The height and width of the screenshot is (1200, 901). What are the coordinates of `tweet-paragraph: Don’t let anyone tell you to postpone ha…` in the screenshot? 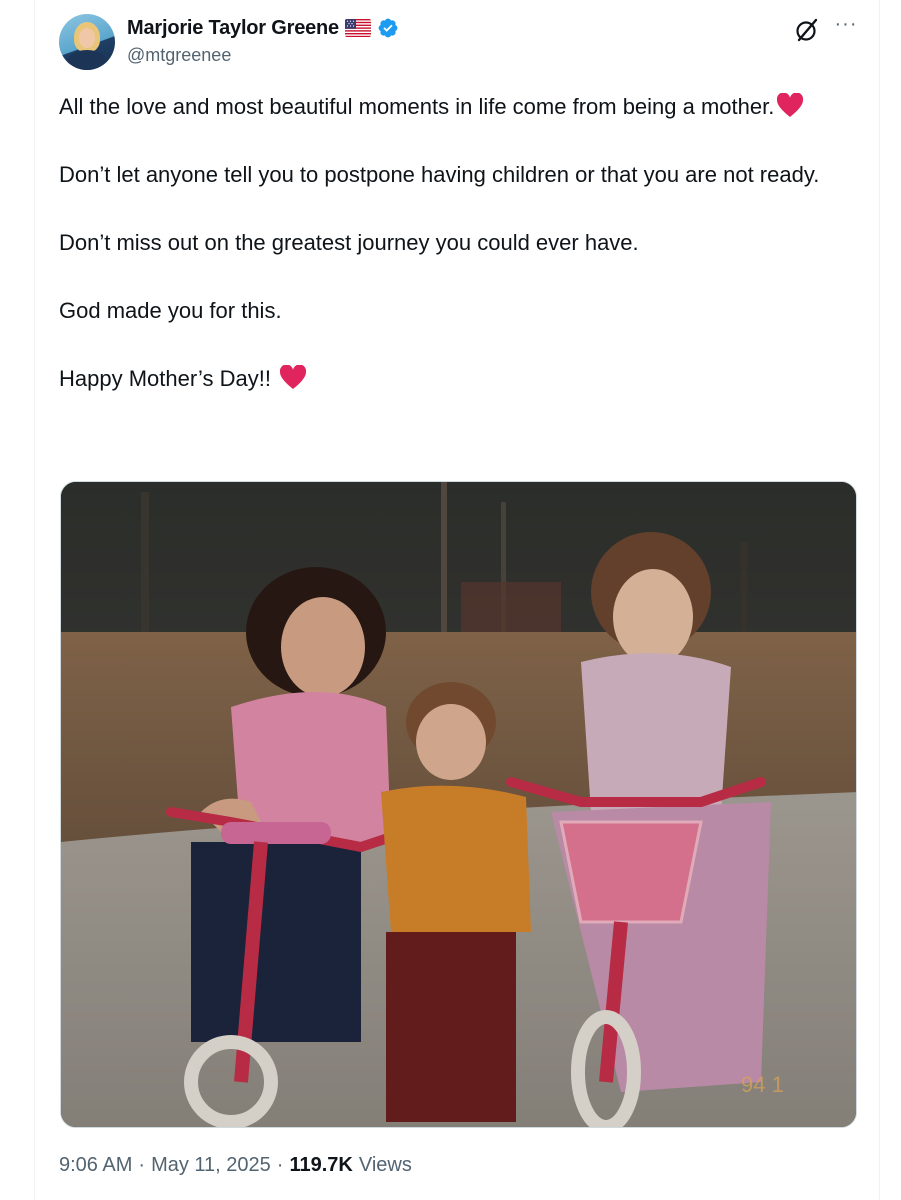 It's located at (439, 174).